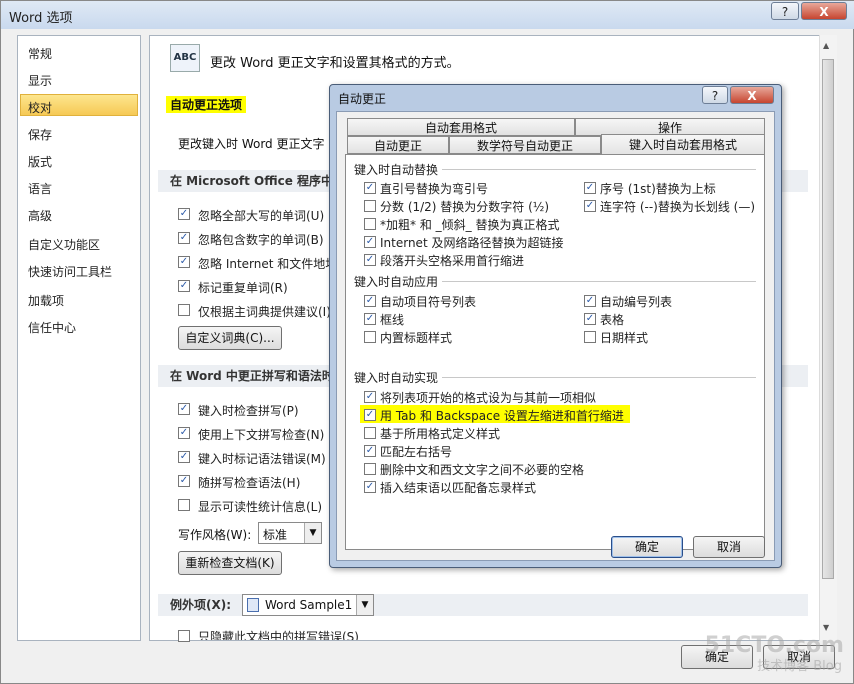 Image resolution: width=854 pixels, height=684 pixels. I want to click on checkbox-auto-bullets: ✓, so click(370, 301).